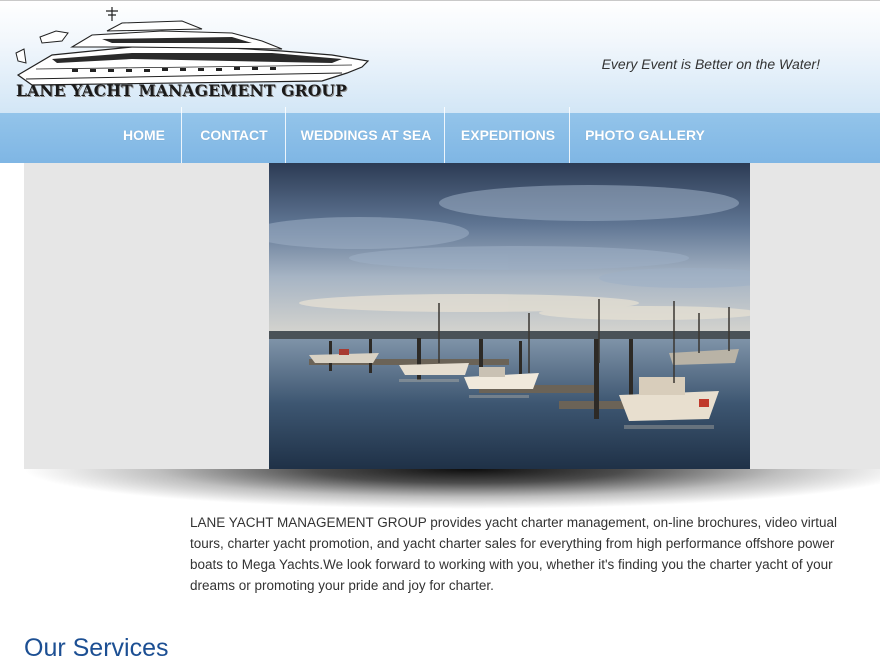  I want to click on nav-item-home: HOME, so click(144, 138).